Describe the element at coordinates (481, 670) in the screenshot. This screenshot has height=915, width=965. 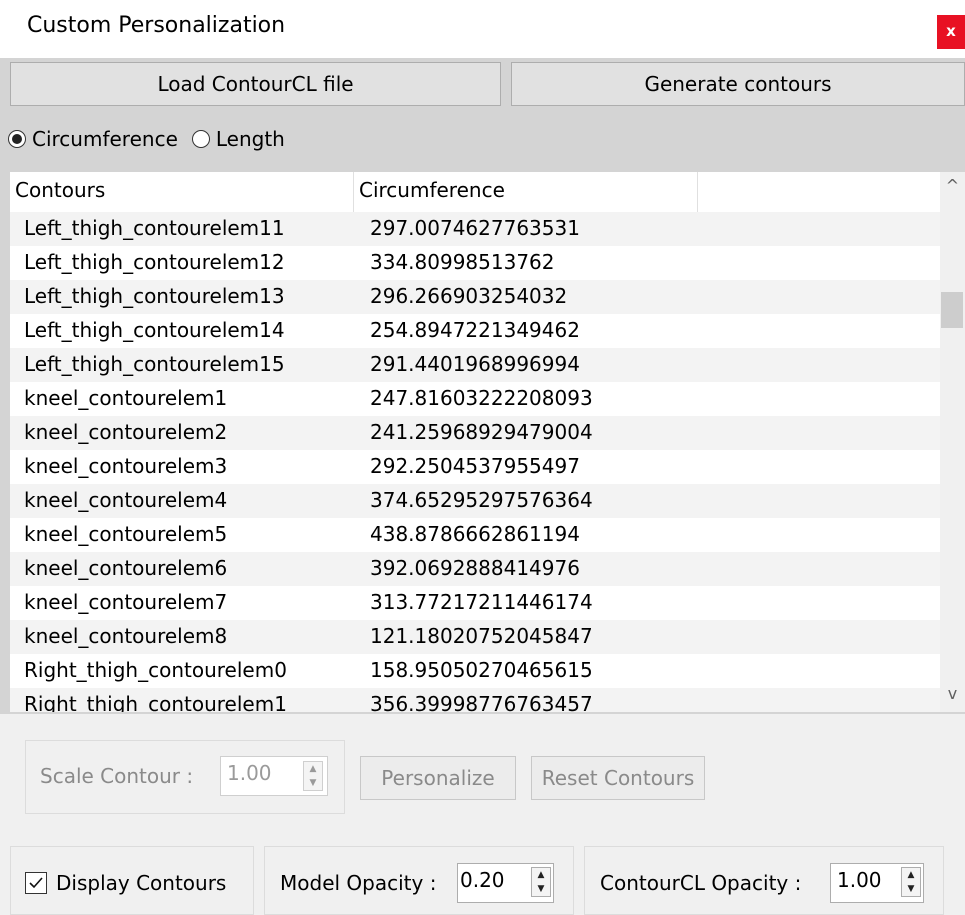
I see `circumference-value-cell: 158.95050270465615` at that location.